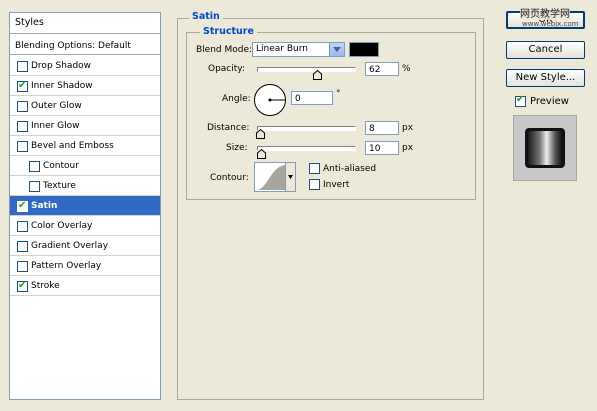 Image resolution: width=597 pixels, height=411 pixels. Describe the element at coordinates (29, 22) in the screenshot. I see `styles-header-label: Styles` at that location.